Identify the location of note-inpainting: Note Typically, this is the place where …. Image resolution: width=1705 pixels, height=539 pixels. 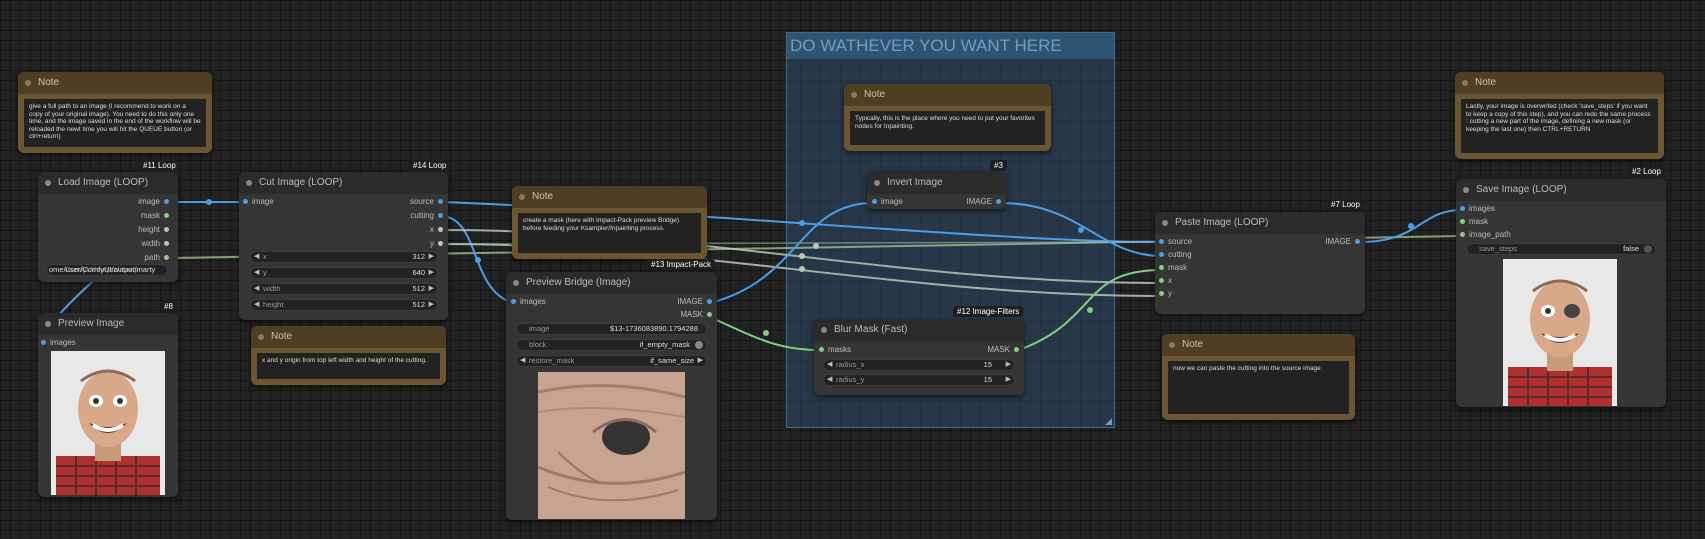
(947, 117).